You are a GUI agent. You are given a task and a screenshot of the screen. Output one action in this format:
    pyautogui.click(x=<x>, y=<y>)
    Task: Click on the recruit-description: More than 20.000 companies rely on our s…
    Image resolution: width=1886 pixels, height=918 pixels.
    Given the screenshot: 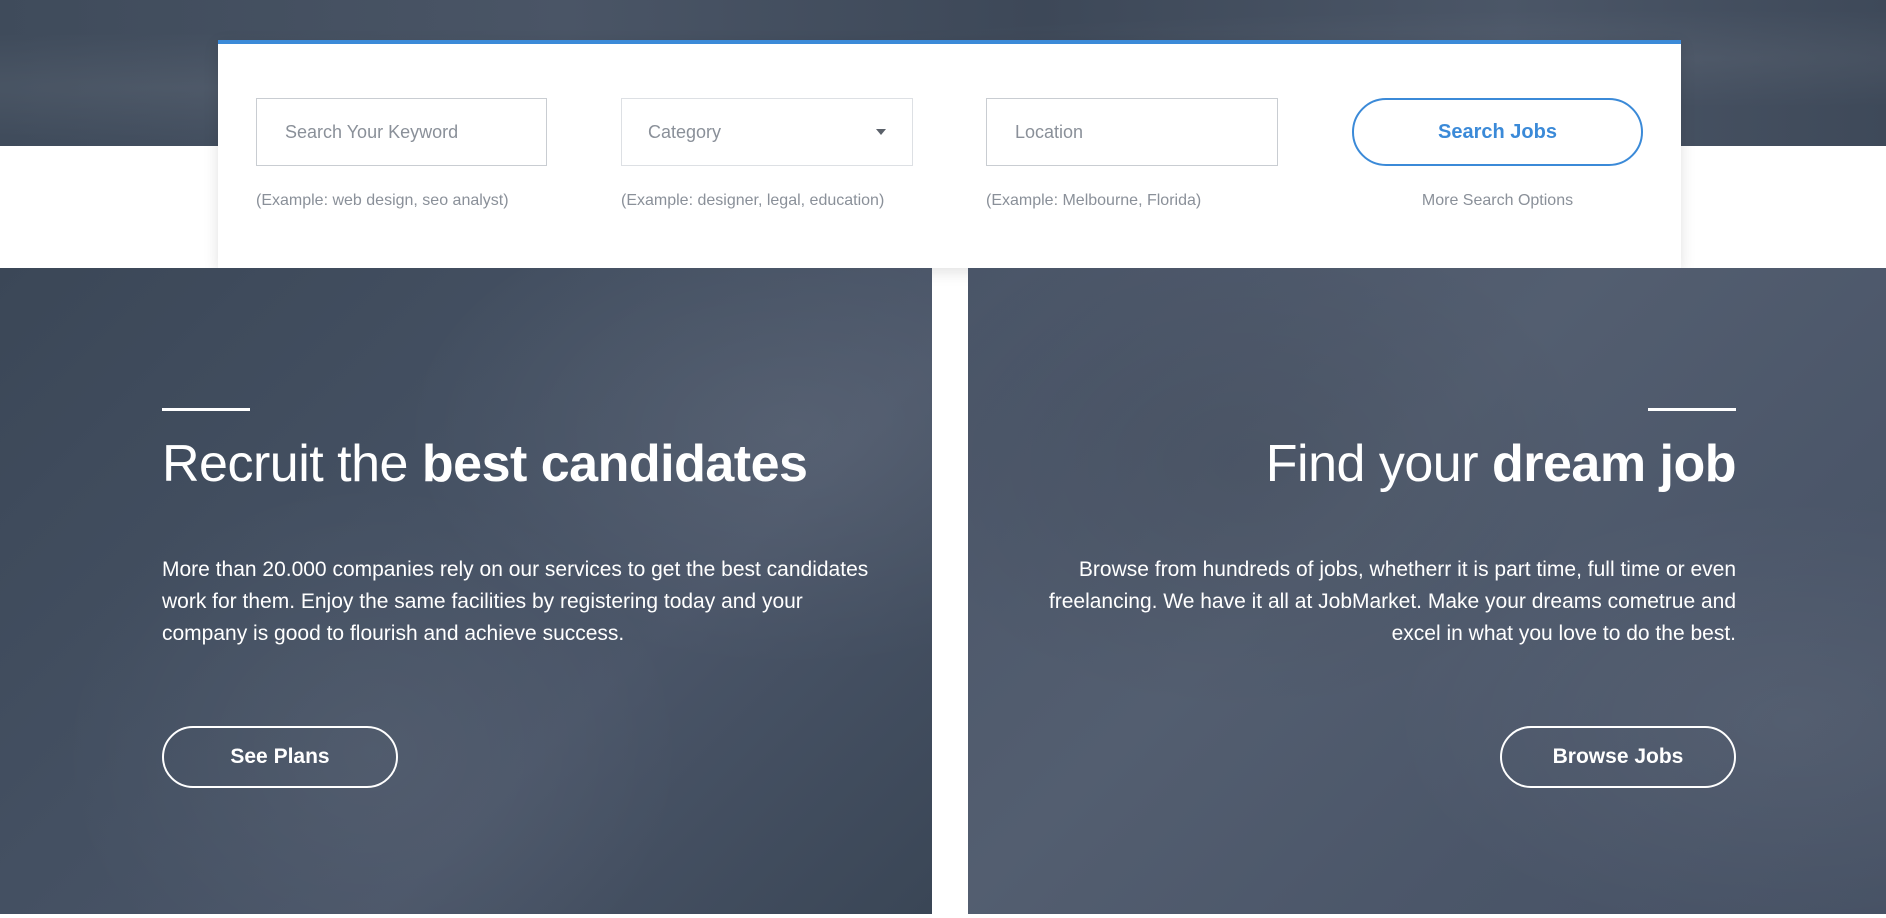 What is the action you would take?
    pyautogui.click(x=515, y=601)
    